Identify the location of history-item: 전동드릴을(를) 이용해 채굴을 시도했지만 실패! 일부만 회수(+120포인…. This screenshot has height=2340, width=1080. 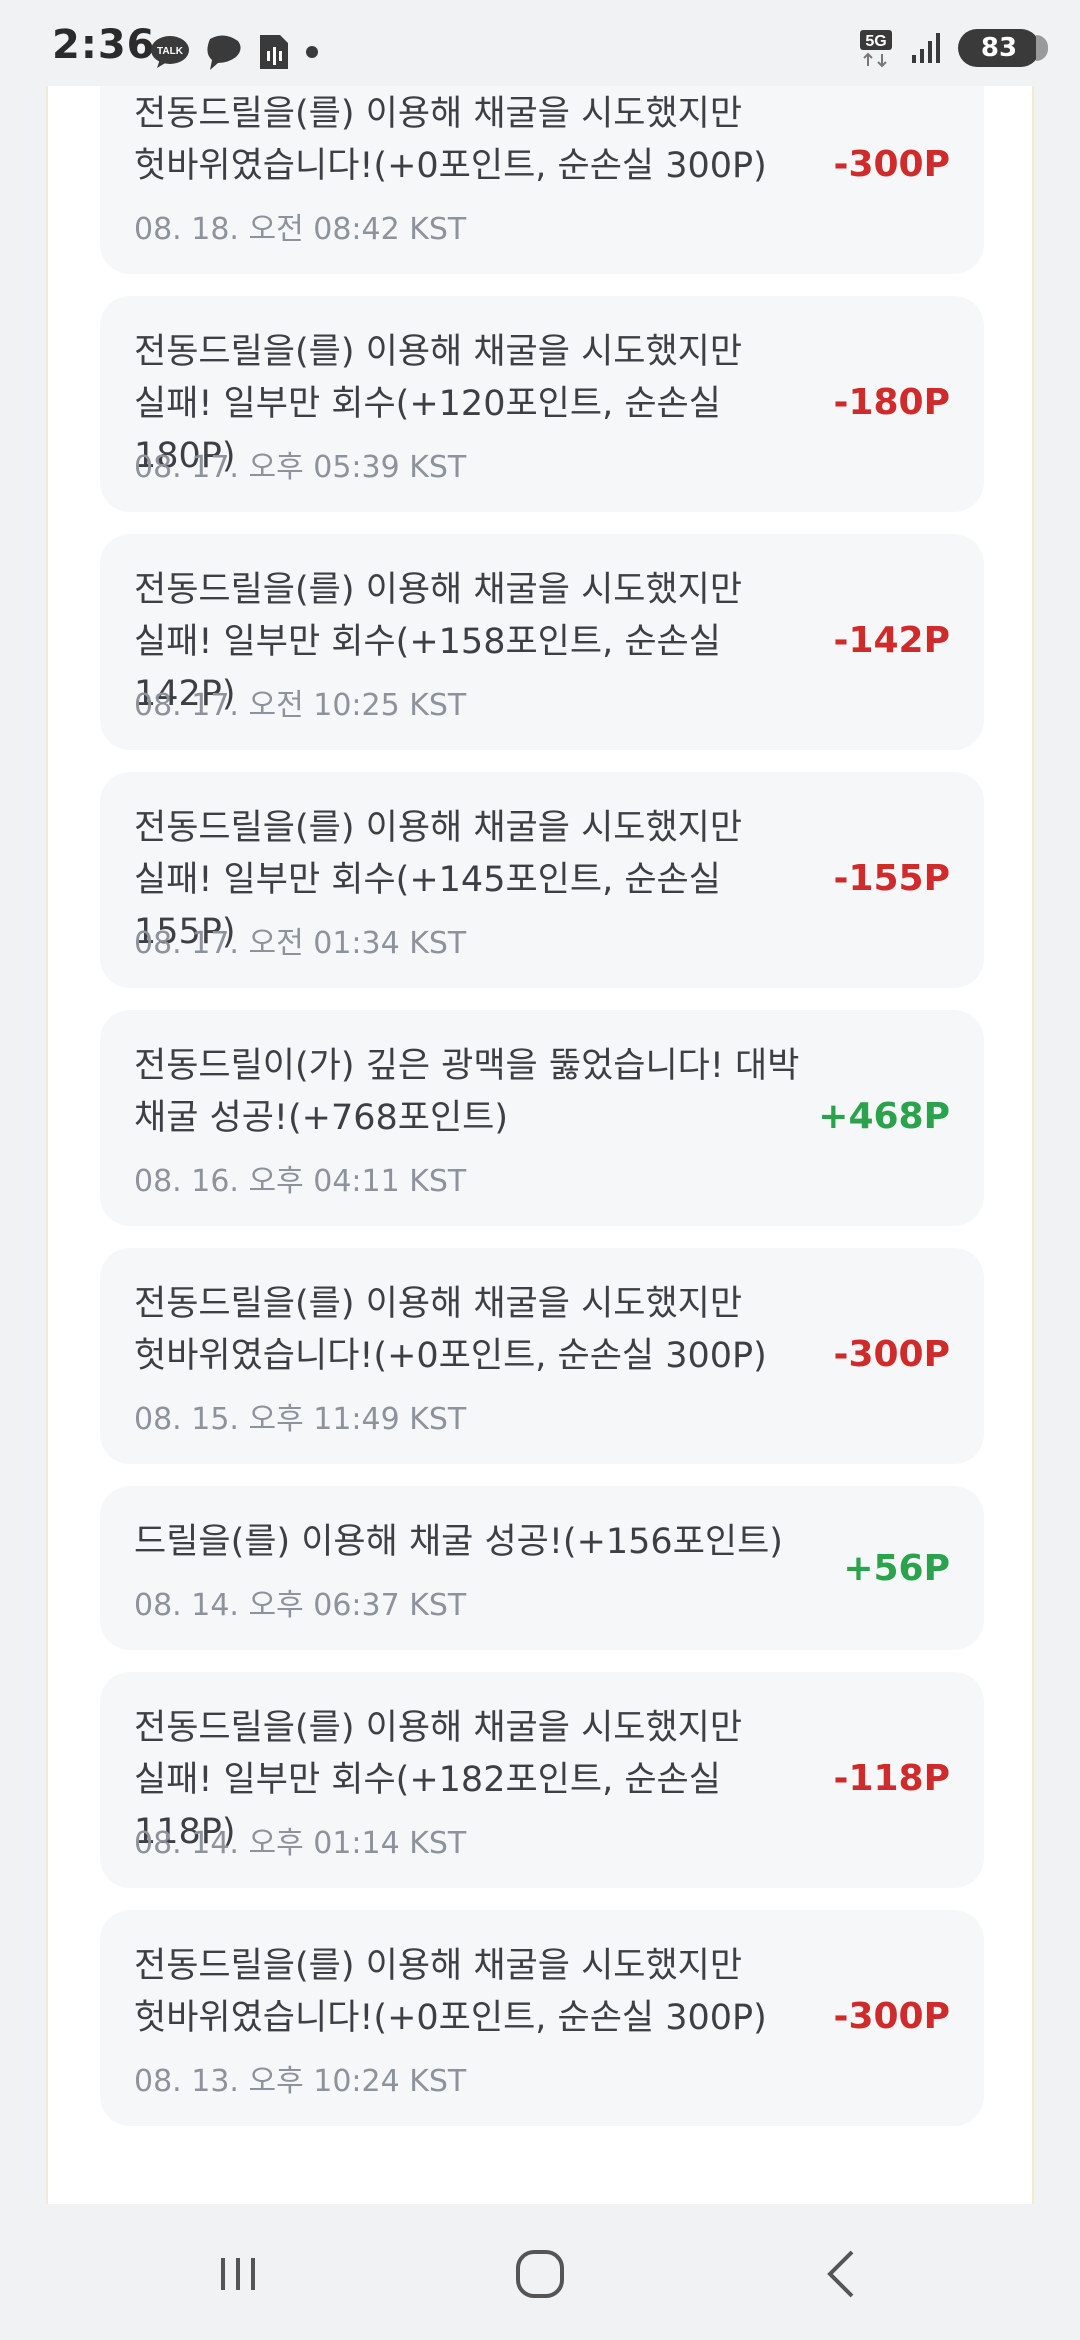
(542, 404).